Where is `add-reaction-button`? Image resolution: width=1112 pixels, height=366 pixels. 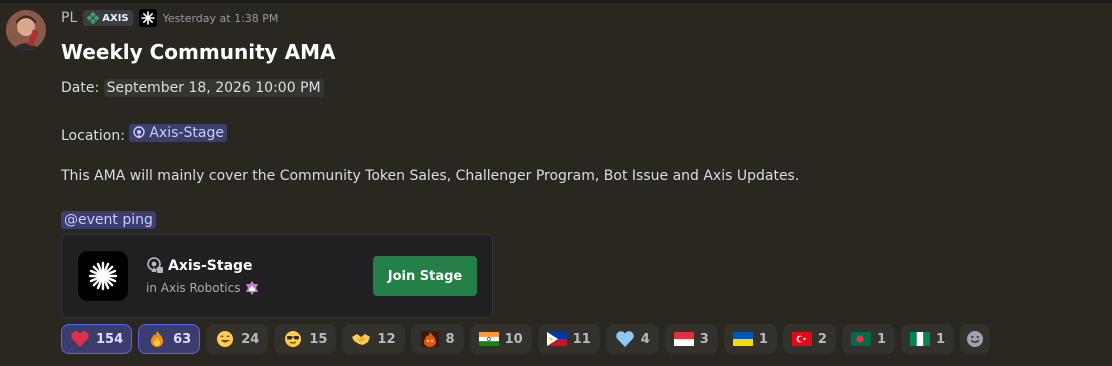
add-reaction-button is located at coordinates (975, 339).